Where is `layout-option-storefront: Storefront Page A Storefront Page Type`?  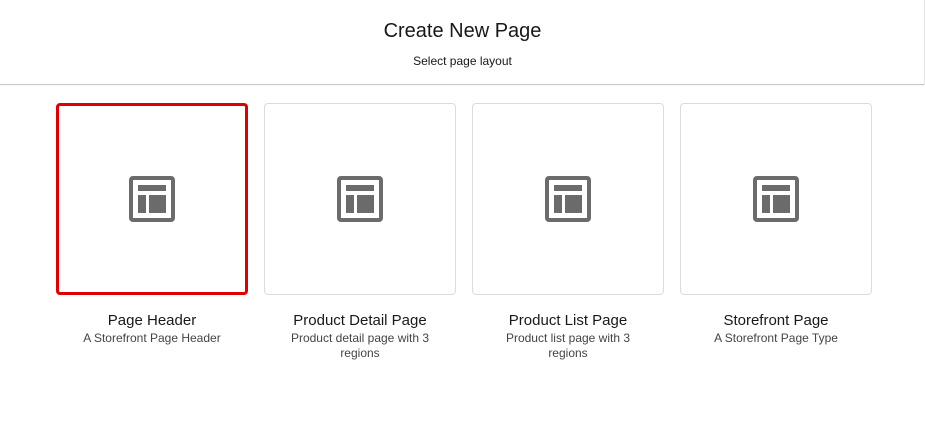 layout-option-storefront: Storefront Page A Storefront Page Type is located at coordinates (776, 224).